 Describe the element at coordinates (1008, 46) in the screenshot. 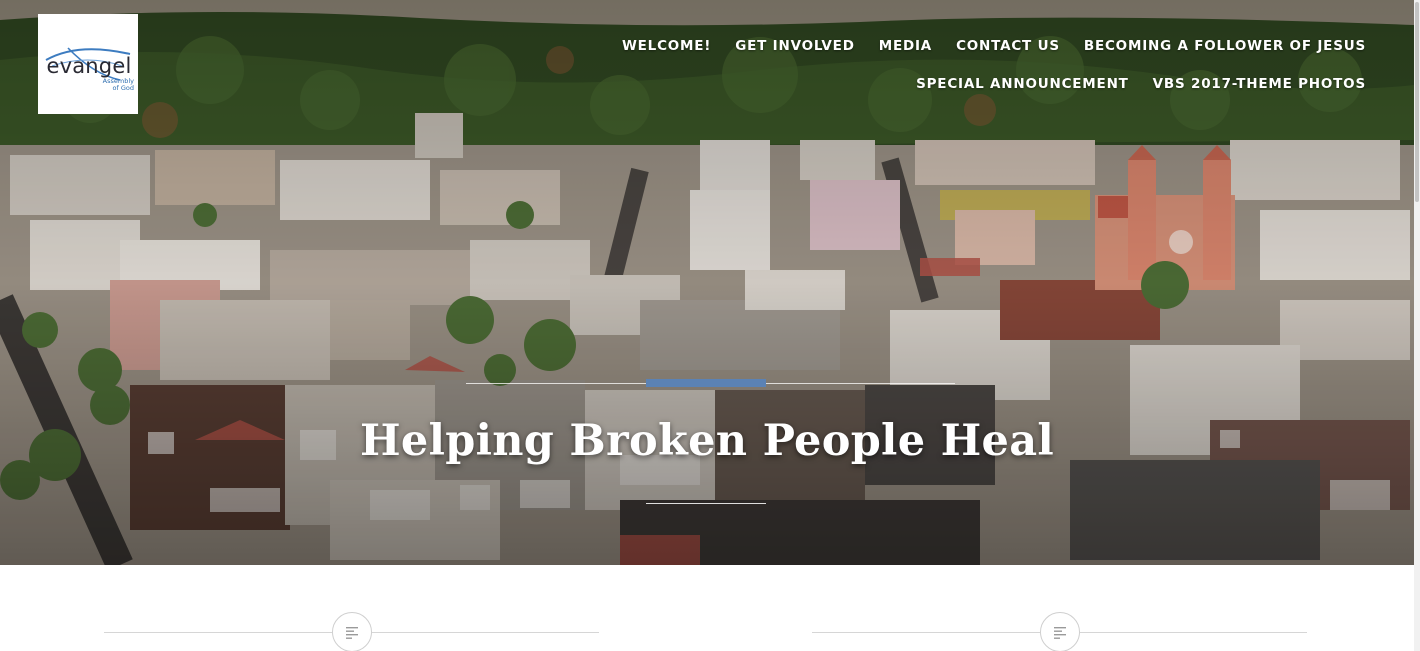

I see `nav-item-contact-us: CONTACT US` at that location.